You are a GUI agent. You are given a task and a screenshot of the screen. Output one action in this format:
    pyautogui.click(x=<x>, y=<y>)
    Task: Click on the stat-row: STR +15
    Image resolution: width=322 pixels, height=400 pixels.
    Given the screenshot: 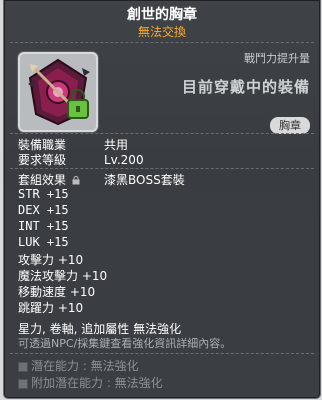 What is the action you would take?
    pyautogui.click(x=43, y=194)
    